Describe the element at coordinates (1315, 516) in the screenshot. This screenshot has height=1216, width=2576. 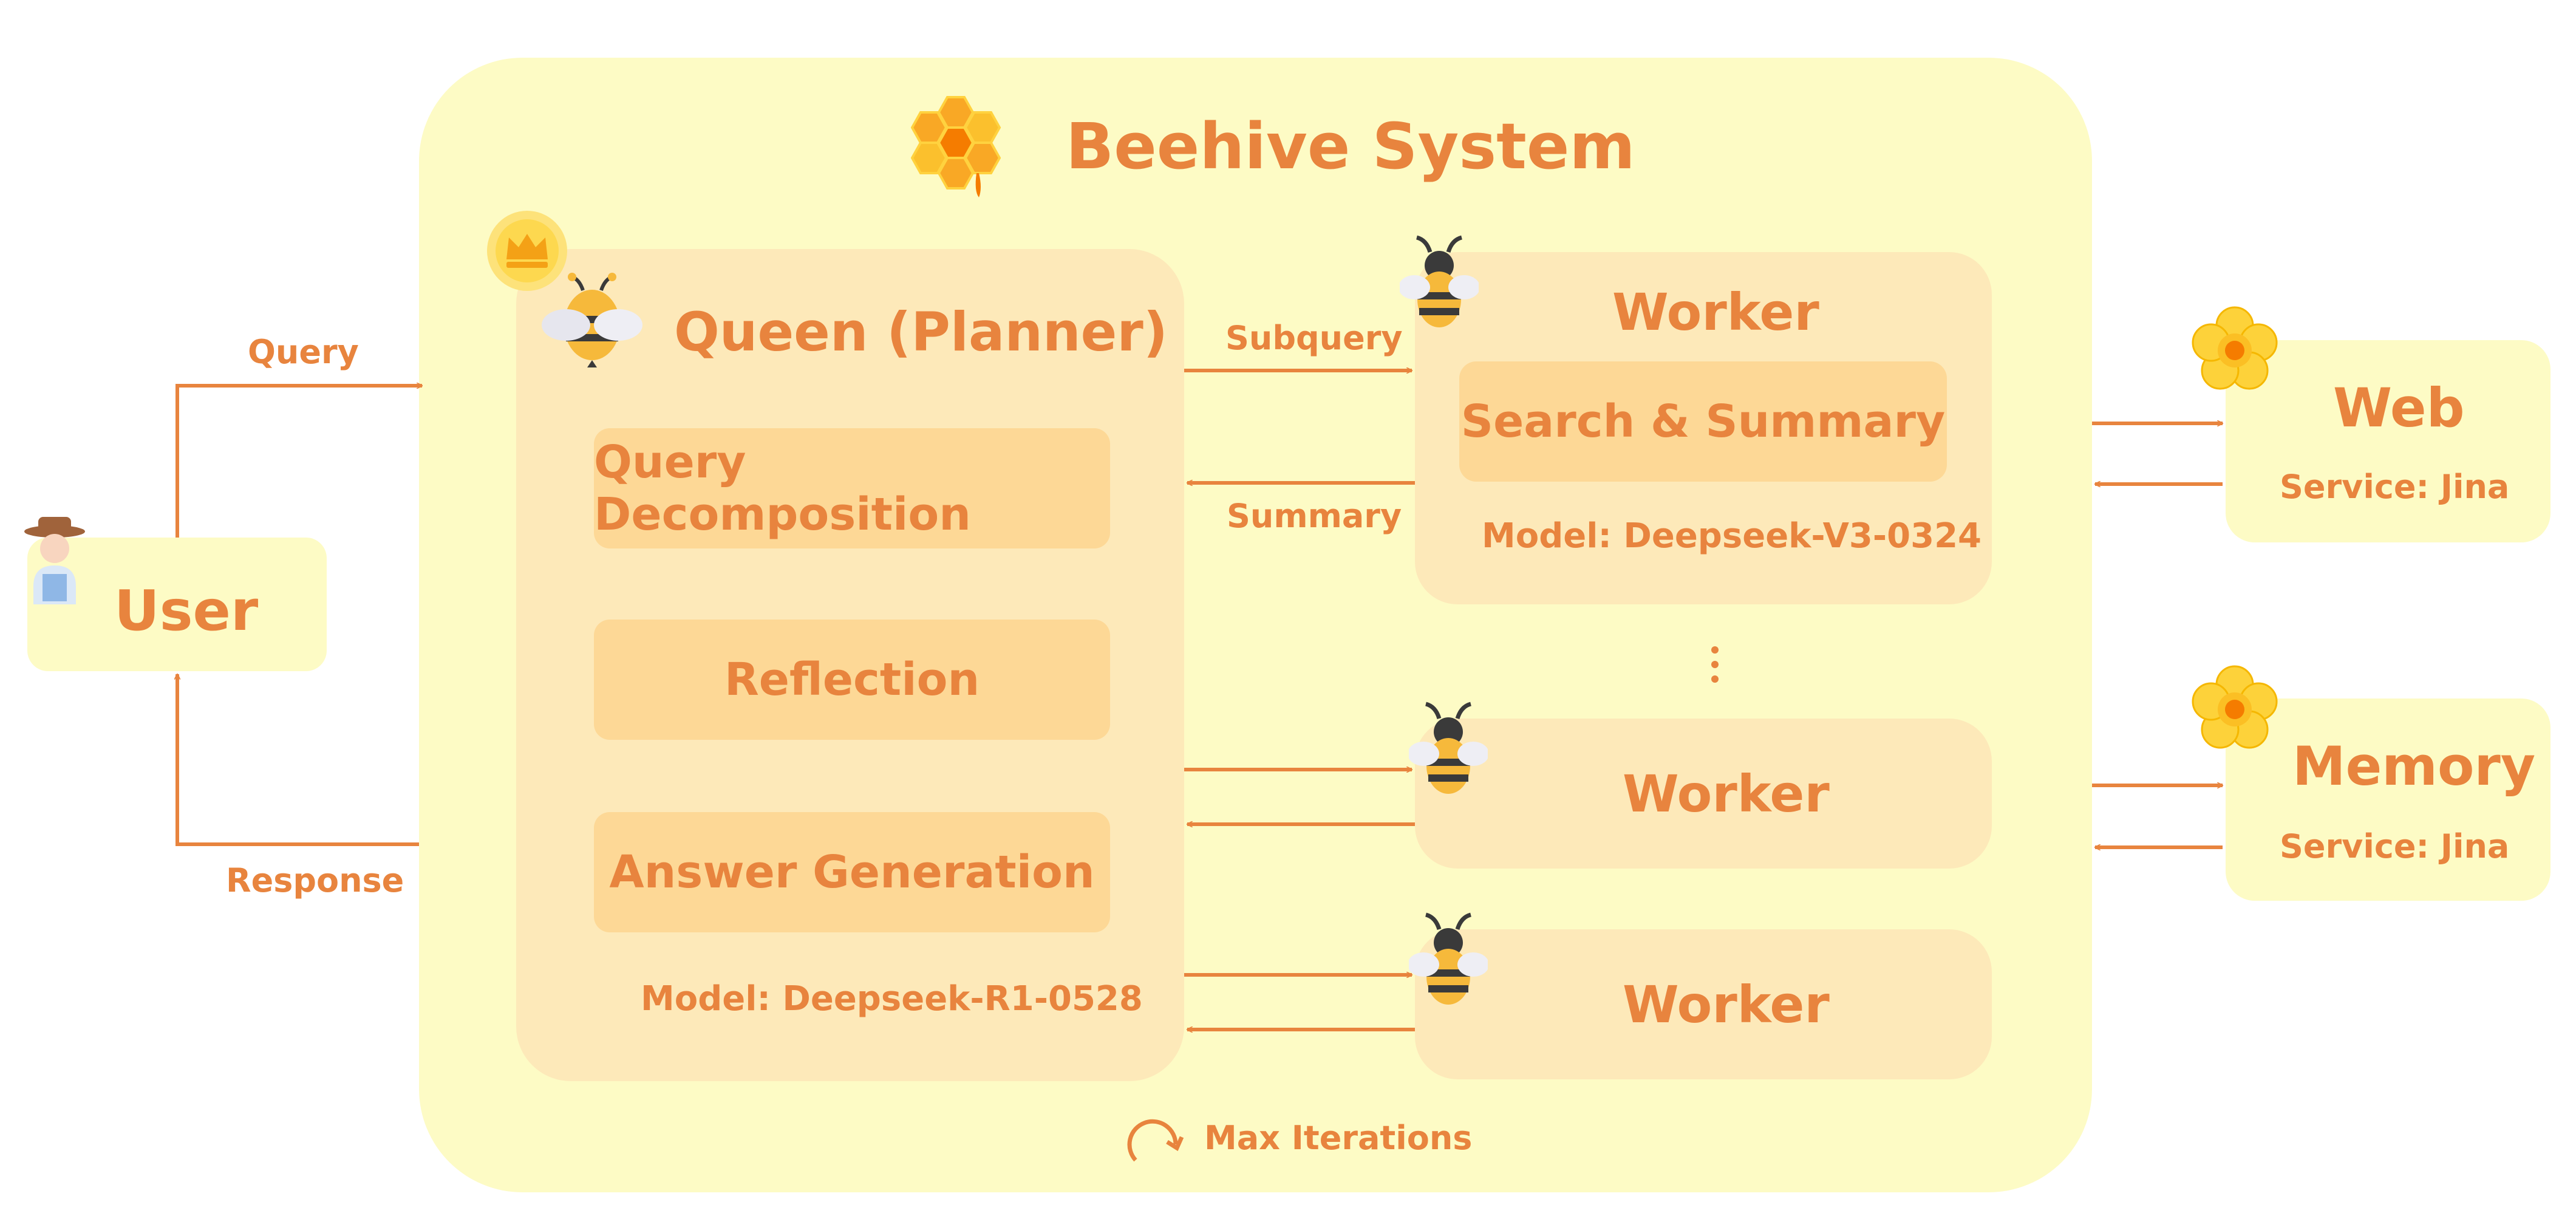
I see `summary-edge-label: Summary` at that location.